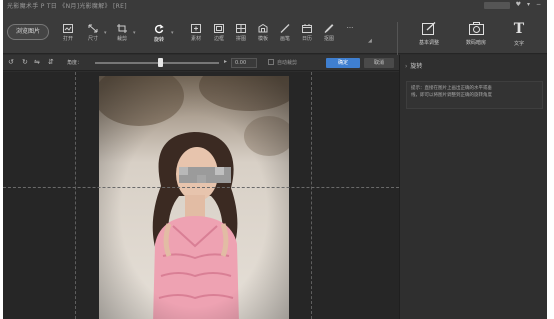 This screenshot has height=319, width=554. I want to click on tool-size: 尺寸, so click(93, 37).